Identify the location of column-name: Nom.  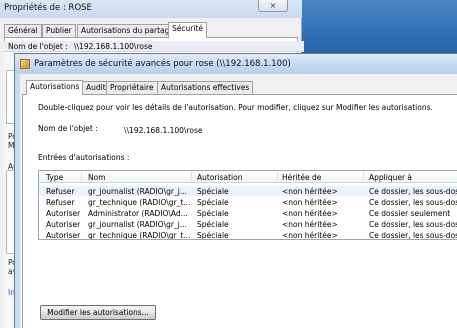
(97, 177).